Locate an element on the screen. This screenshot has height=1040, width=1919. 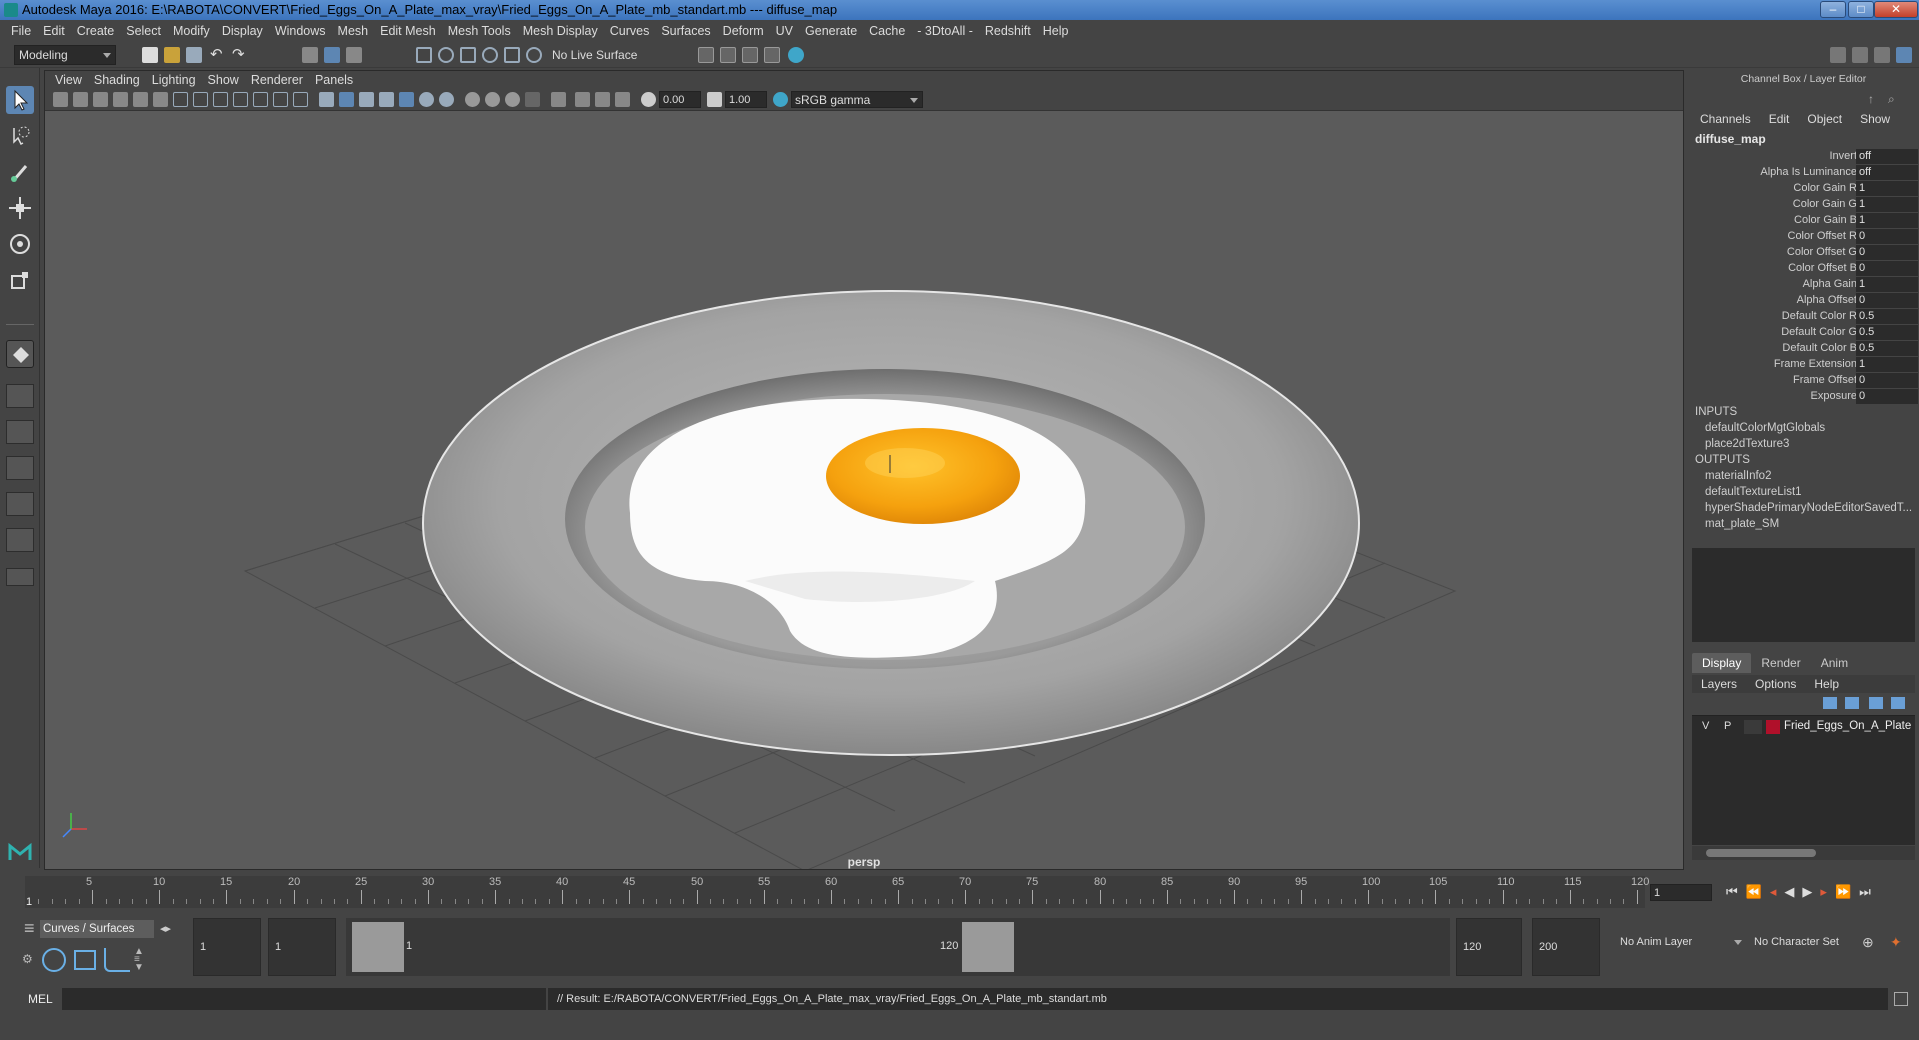
menu-display: Display is located at coordinates (245, 31).